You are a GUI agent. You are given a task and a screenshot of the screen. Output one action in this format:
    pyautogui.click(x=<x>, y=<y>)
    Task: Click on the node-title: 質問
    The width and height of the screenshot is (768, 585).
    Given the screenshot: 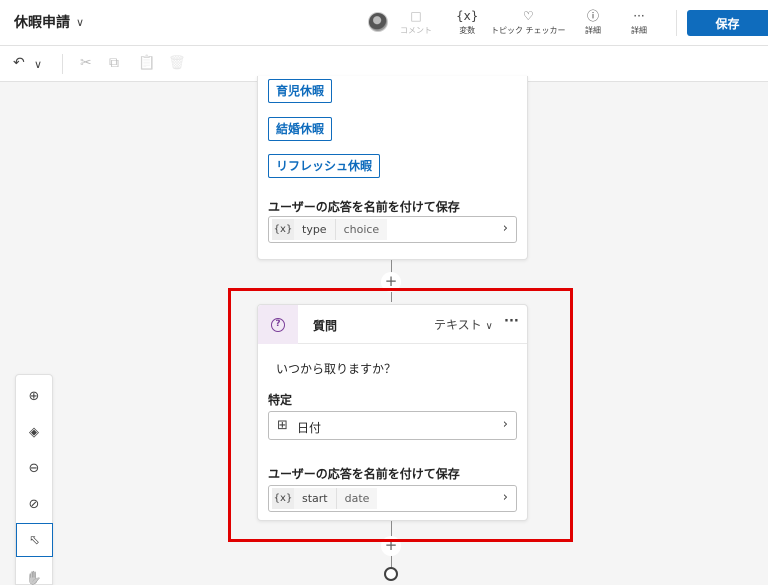 What is the action you would take?
    pyautogui.click(x=325, y=326)
    